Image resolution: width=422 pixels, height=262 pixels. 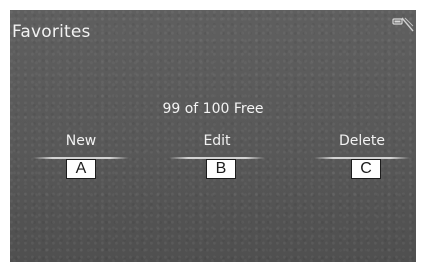 I want to click on new-button: New, so click(x=81, y=146).